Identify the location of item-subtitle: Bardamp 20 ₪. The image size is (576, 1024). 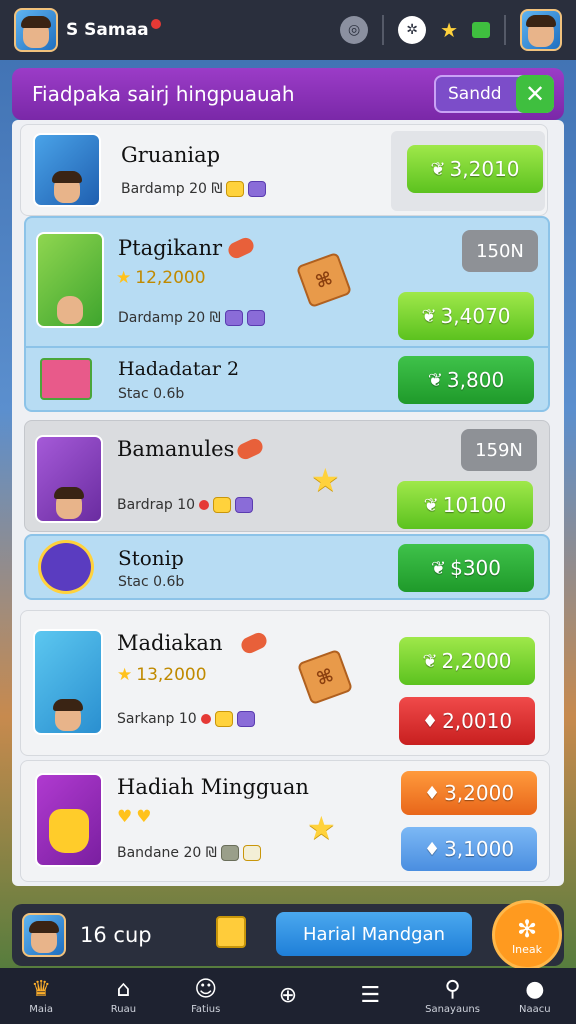
(194, 189).